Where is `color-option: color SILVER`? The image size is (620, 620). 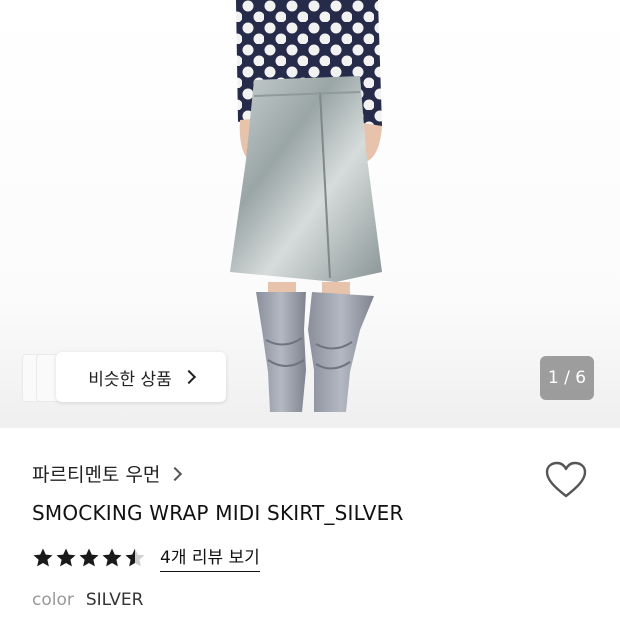
color-option: color SILVER is located at coordinates (87, 600).